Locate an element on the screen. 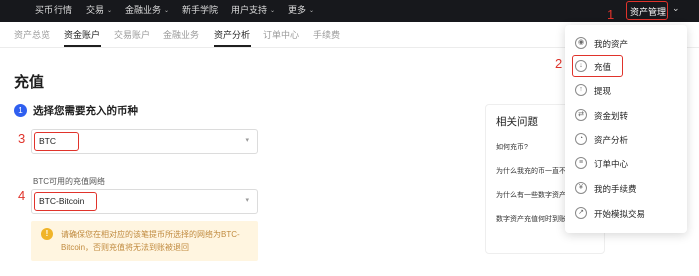 The width and height of the screenshot is (699, 276). network-label: BTC可用的充值网络 is located at coordinates (69, 181).